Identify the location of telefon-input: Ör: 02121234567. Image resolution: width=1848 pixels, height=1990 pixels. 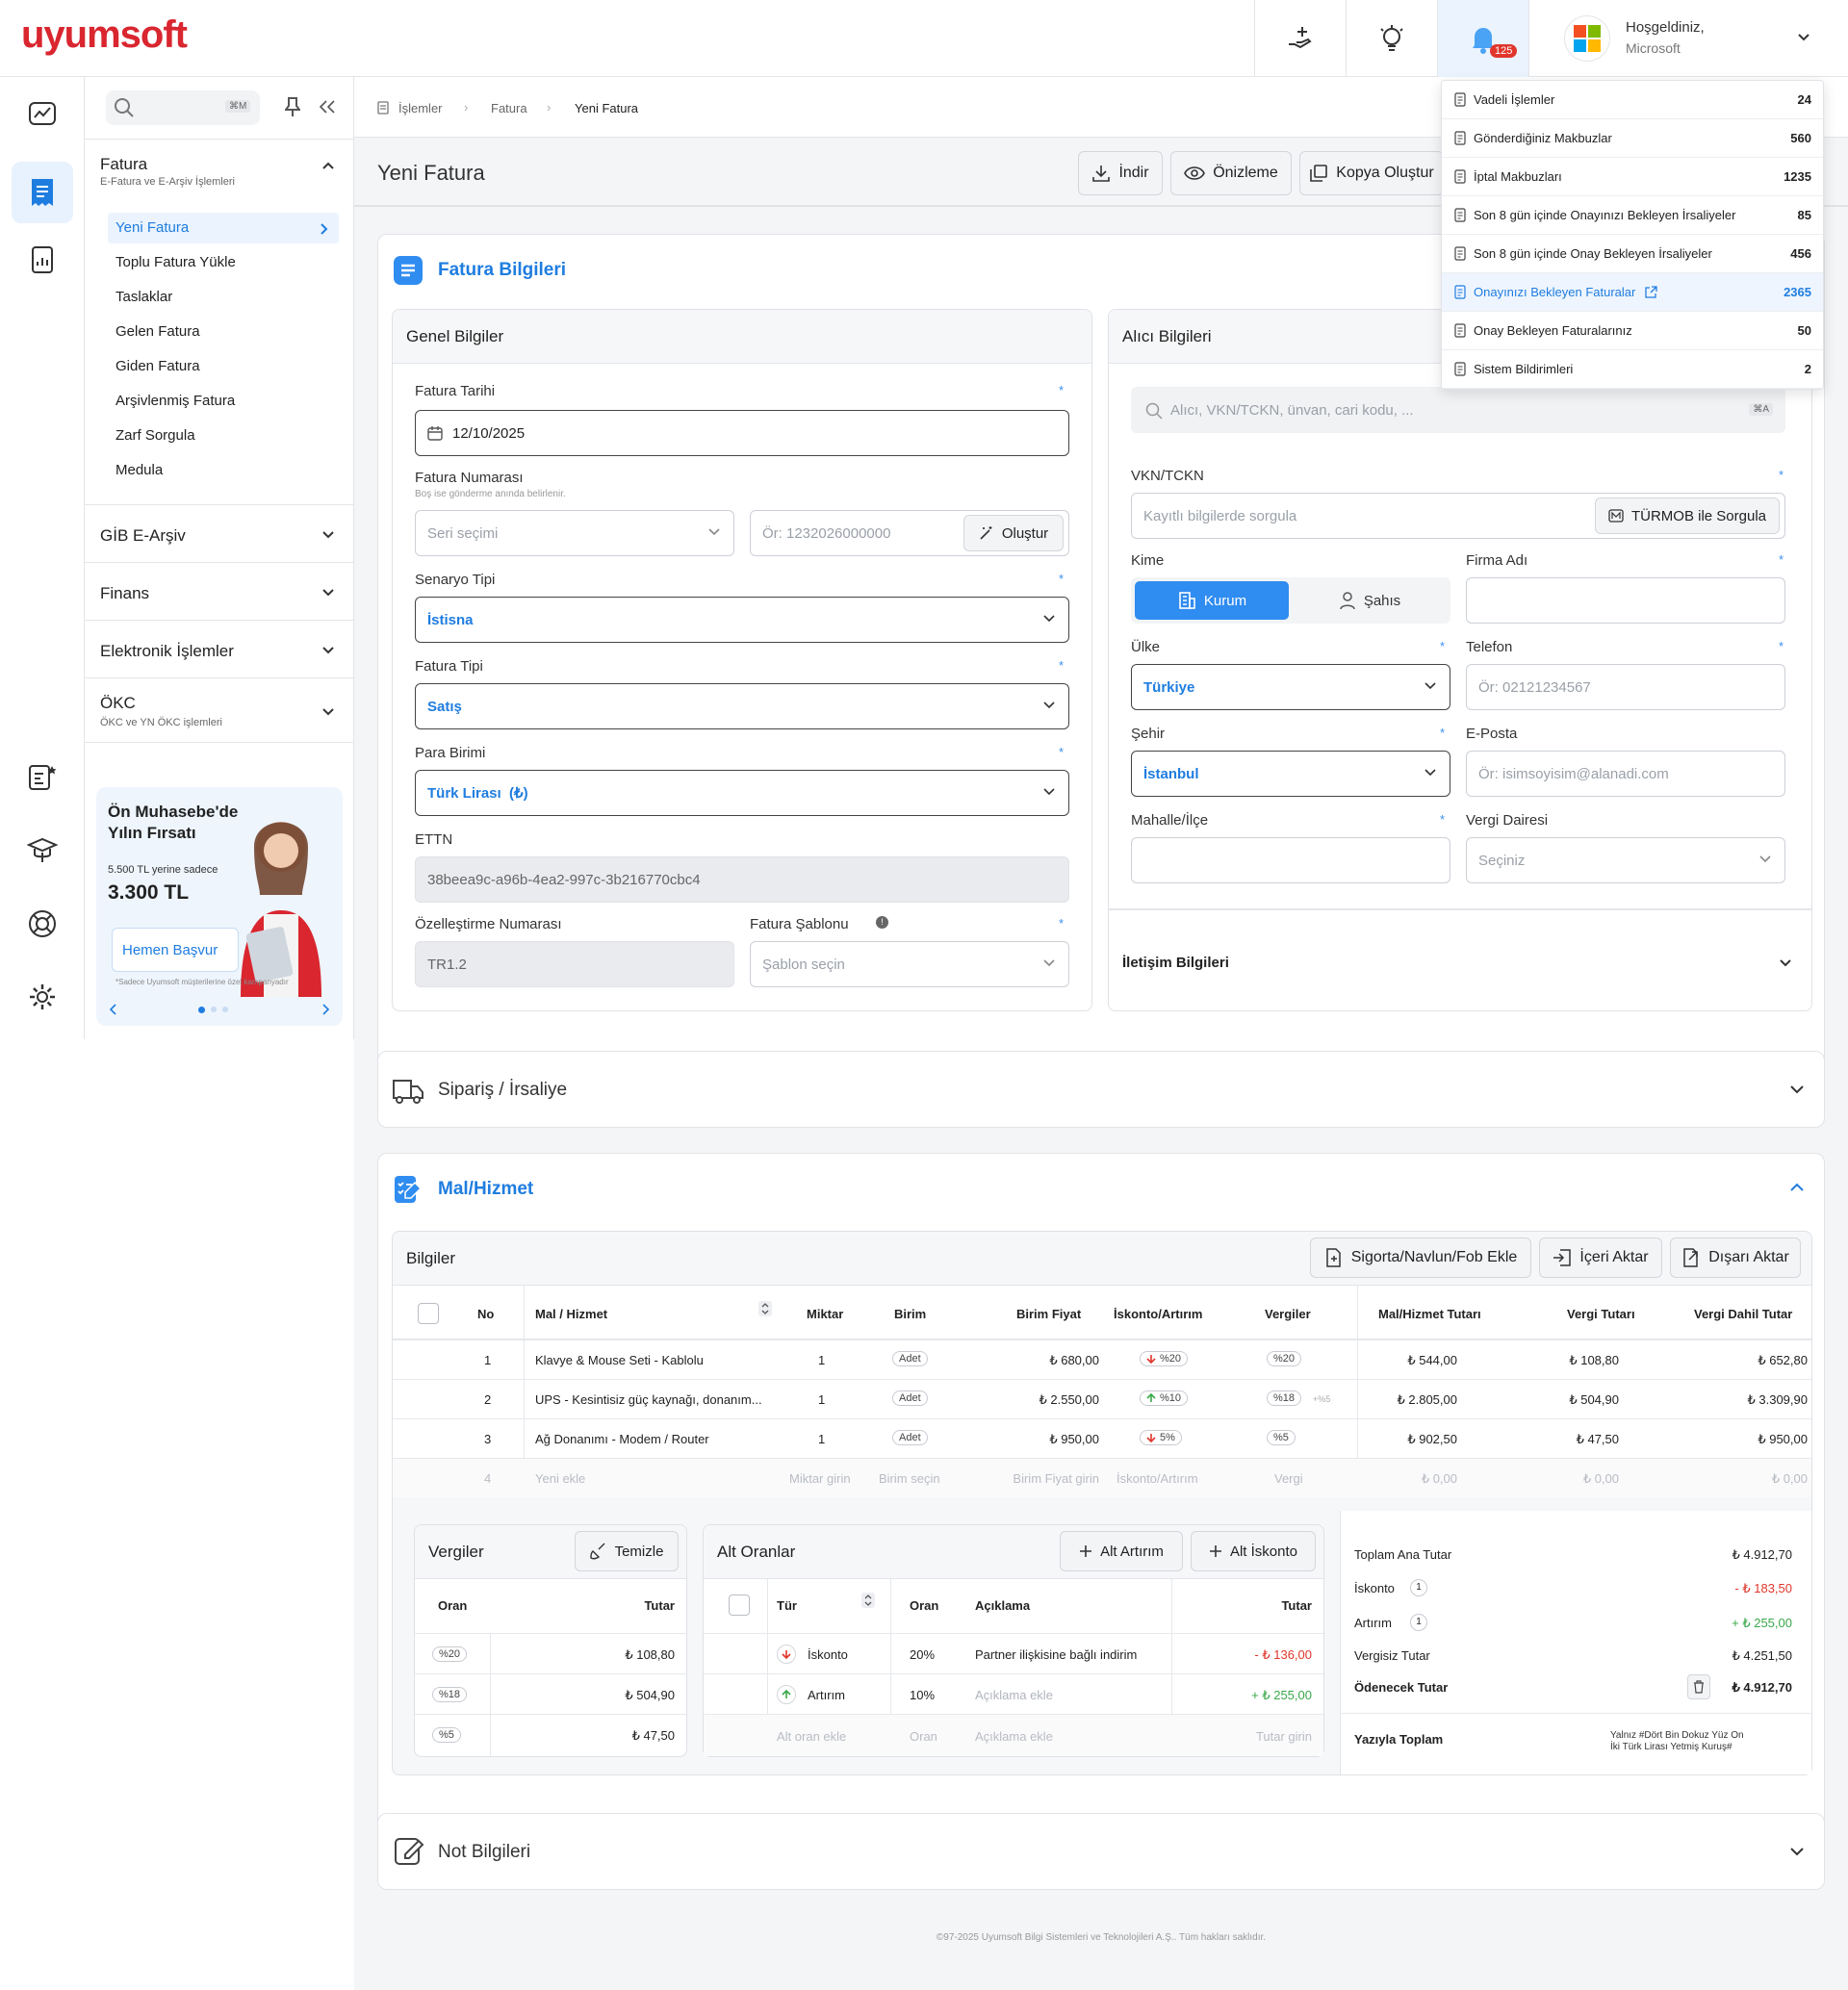
(1625, 687).